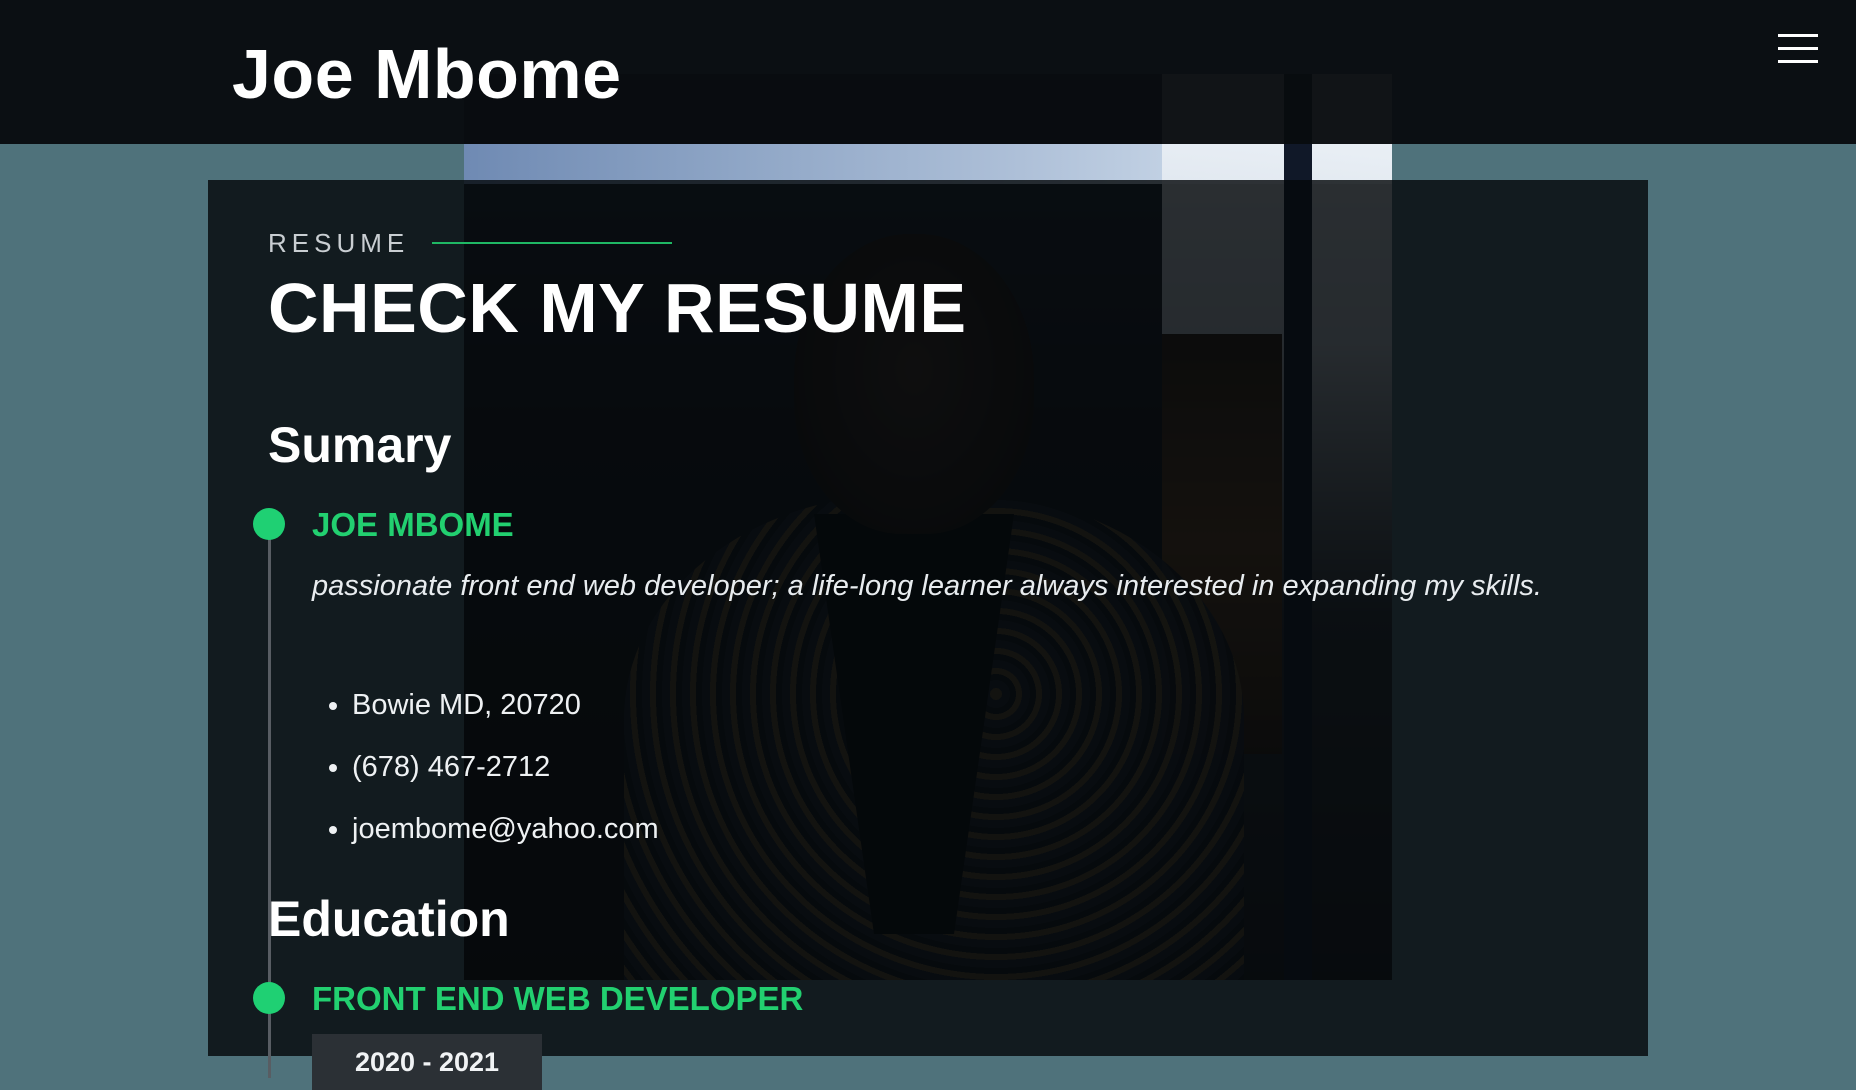 The image size is (1856, 1090). What do you see at coordinates (505, 705) in the screenshot?
I see `contact-address: Bowie MD, 20720` at bounding box center [505, 705].